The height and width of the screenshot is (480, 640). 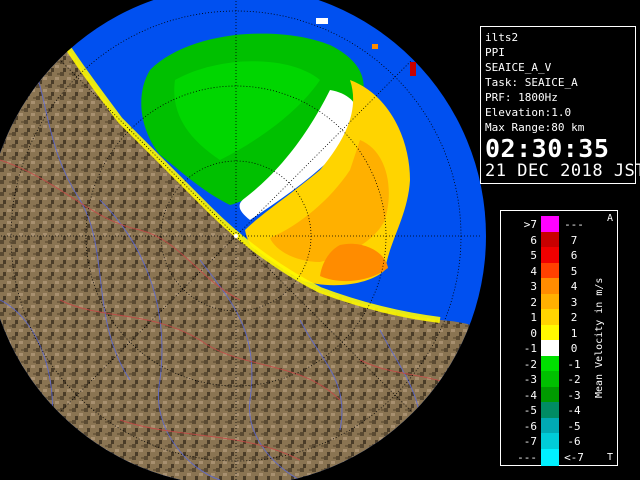 What do you see at coordinates (550, 457) in the screenshot?
I see `legend-color-swatch` at bounding box center [550, 457].